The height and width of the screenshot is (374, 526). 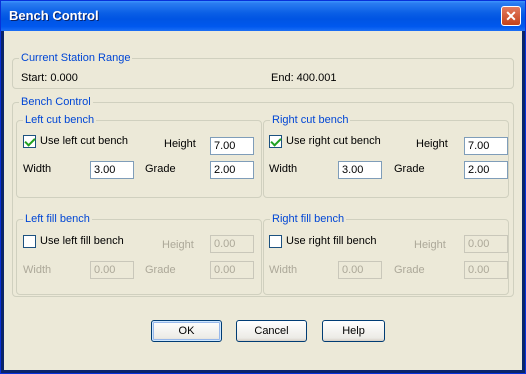 What do you see at coordinates (112, 170) in the screenshot?
I see `left-cut-width-input: 3.00` at bounding box center [112, 170].